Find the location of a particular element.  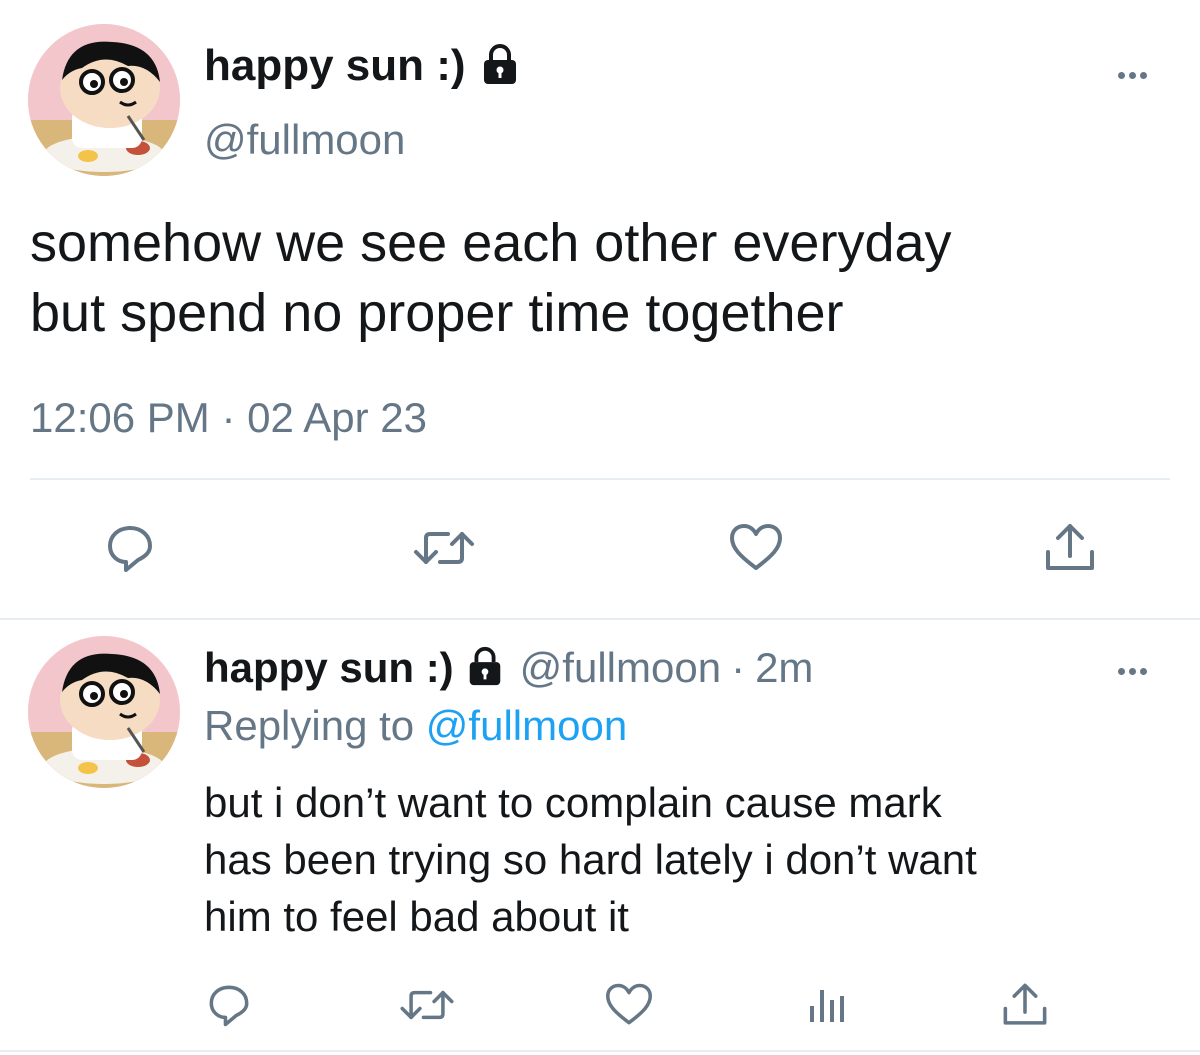

timestamp-row: 12:06 PM · 02 Apr 23 is located at coordinates (228, 418).